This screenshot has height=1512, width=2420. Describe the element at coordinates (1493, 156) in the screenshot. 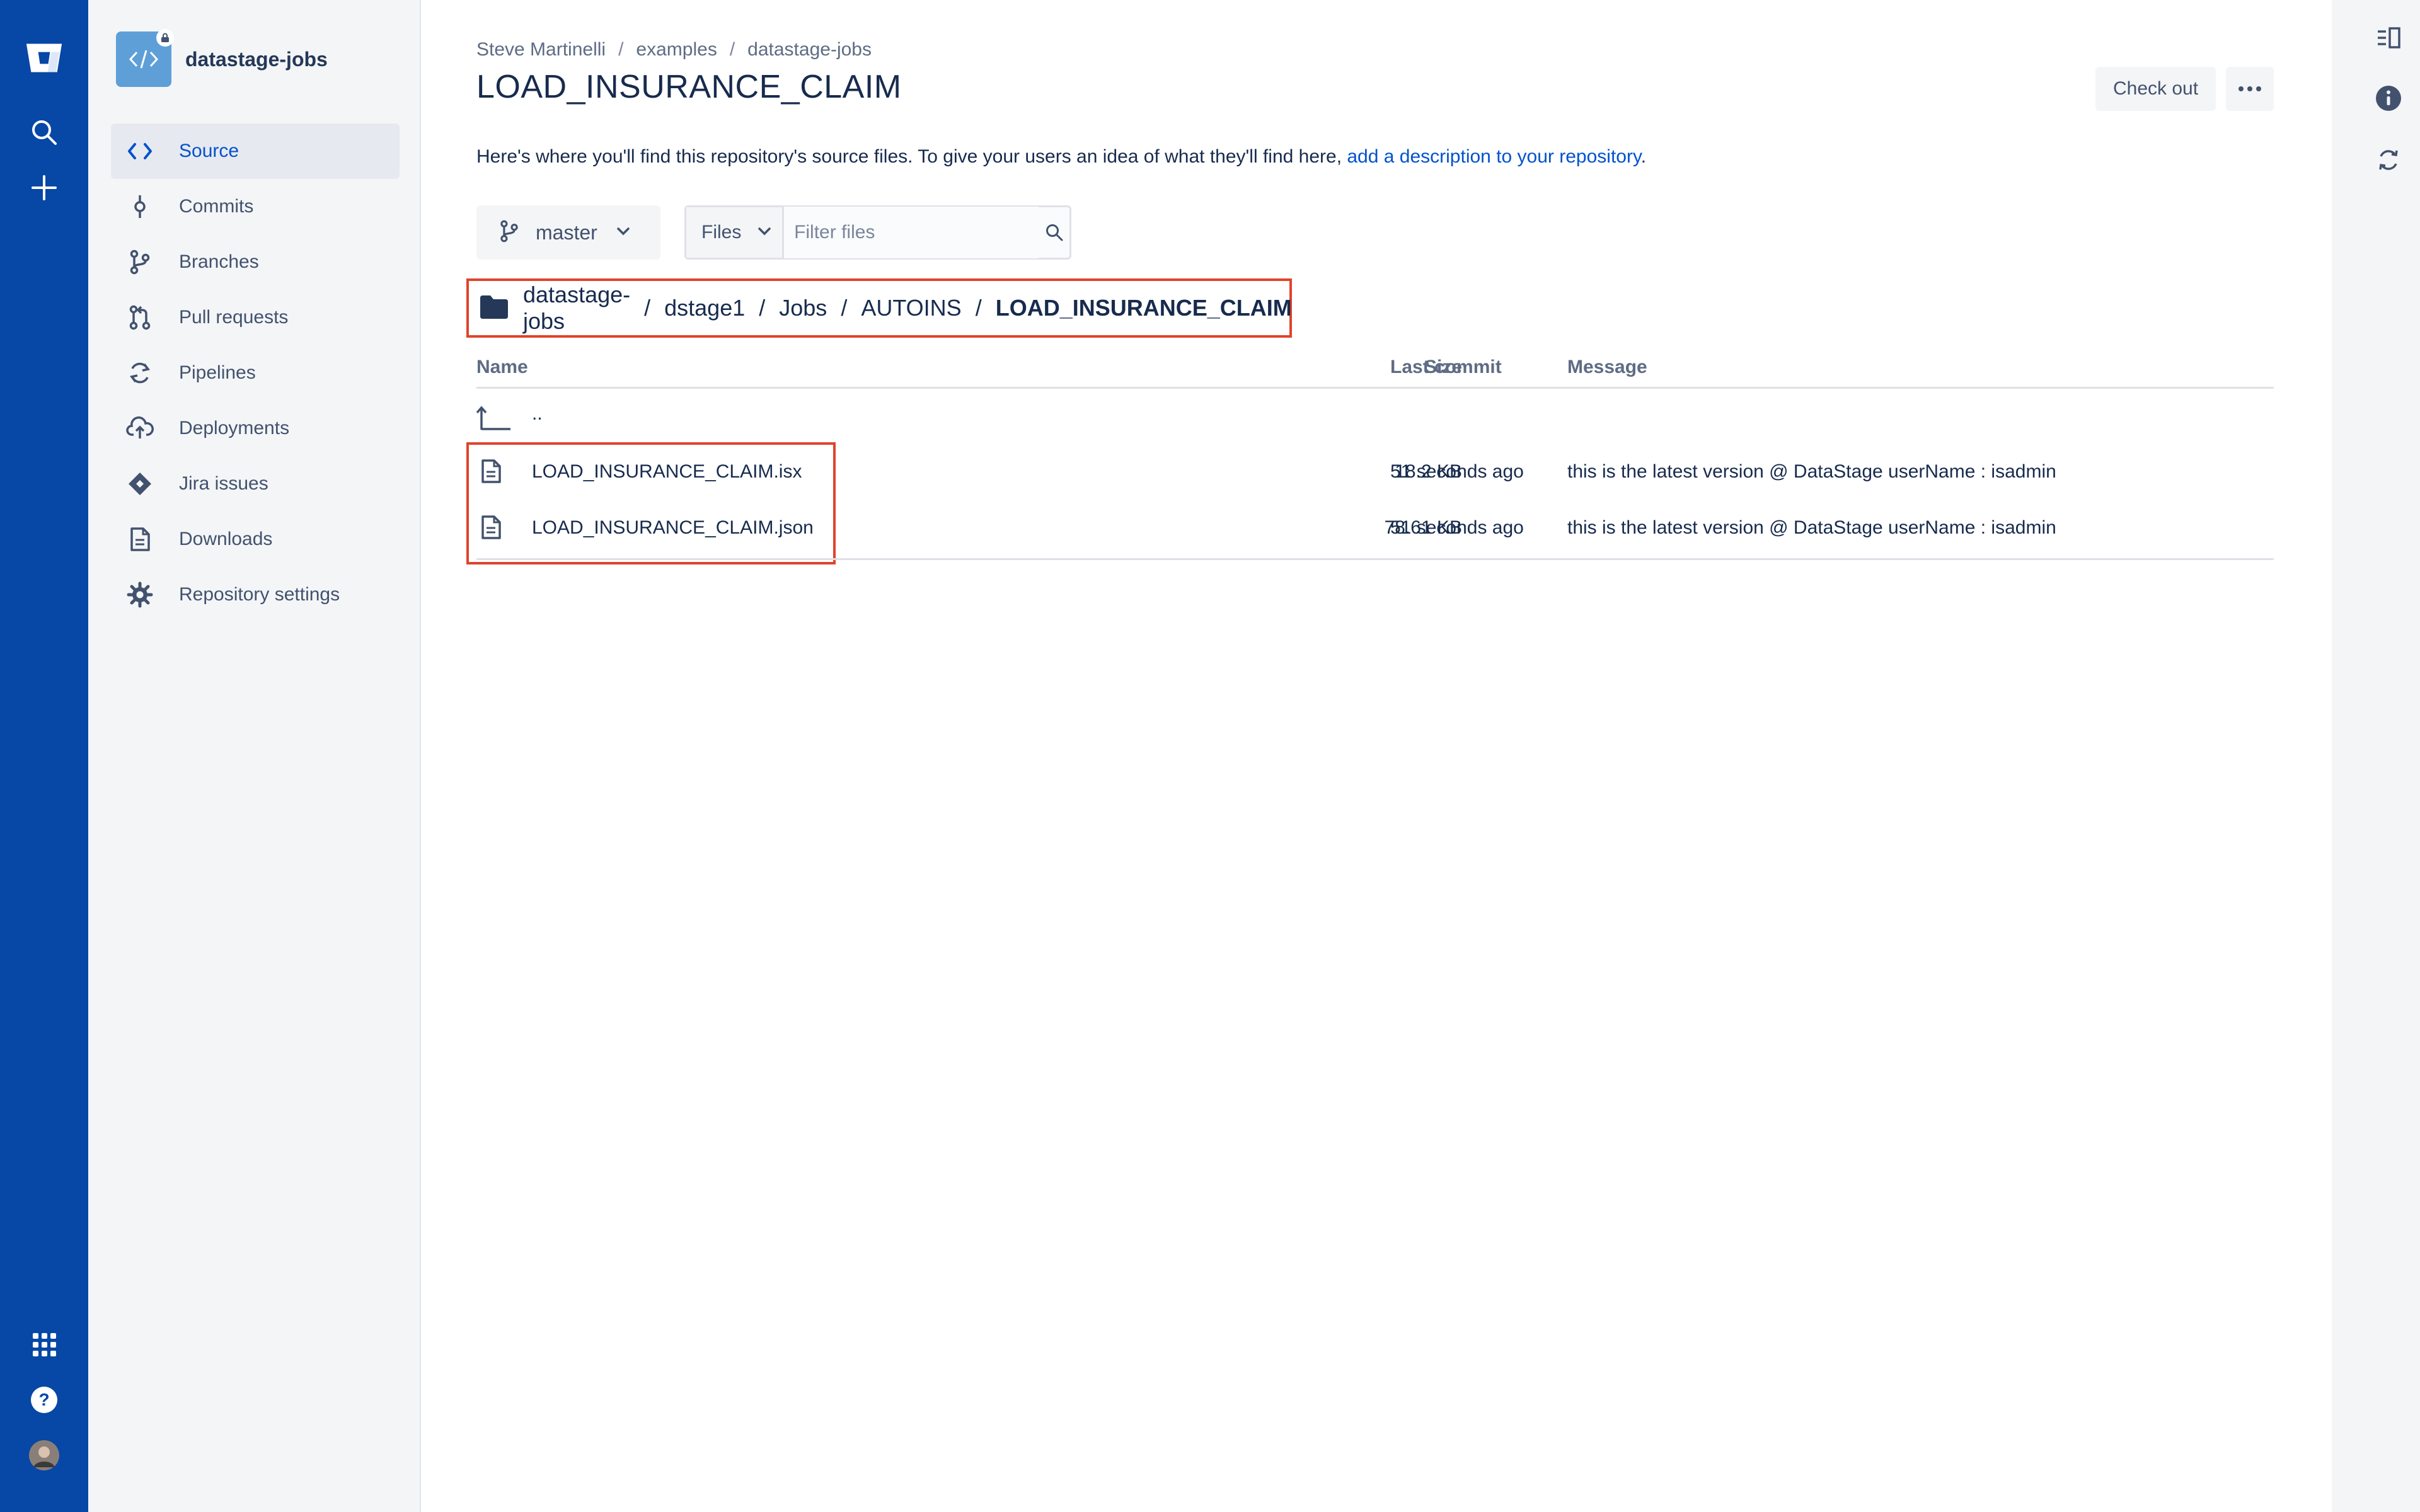

I see `add-description-link: add a description to your repository` at that location.